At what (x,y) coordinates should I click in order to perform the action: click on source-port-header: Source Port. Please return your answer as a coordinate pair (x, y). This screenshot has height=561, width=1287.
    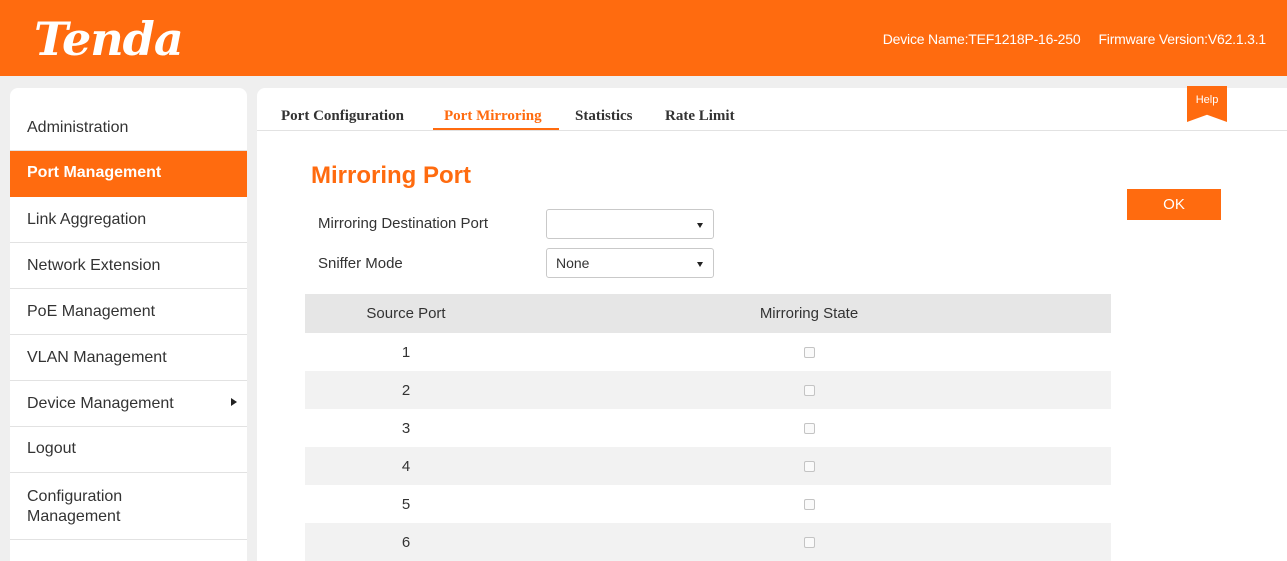
    Looking at the image, I should click on (406, 313).